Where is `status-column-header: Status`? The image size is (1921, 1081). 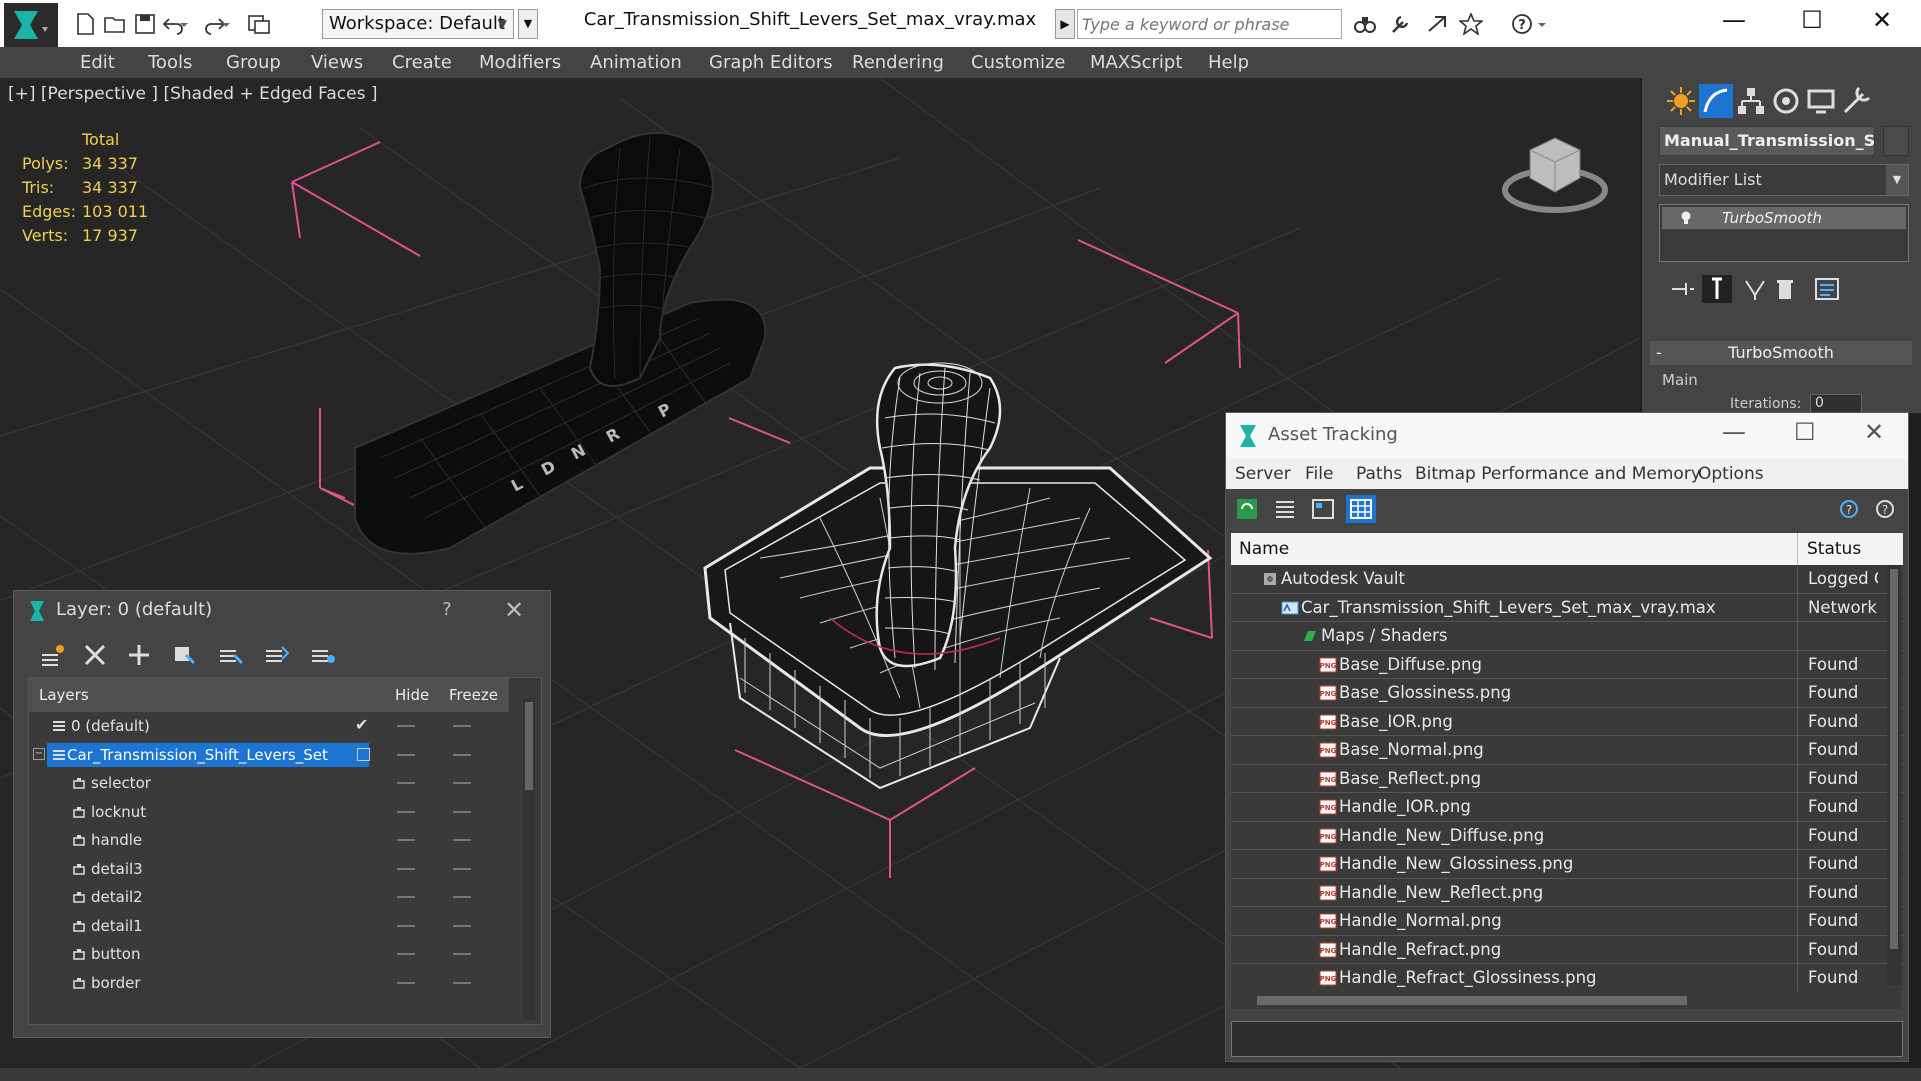
status-column-header: Status is located at coordinates (1834, 549).